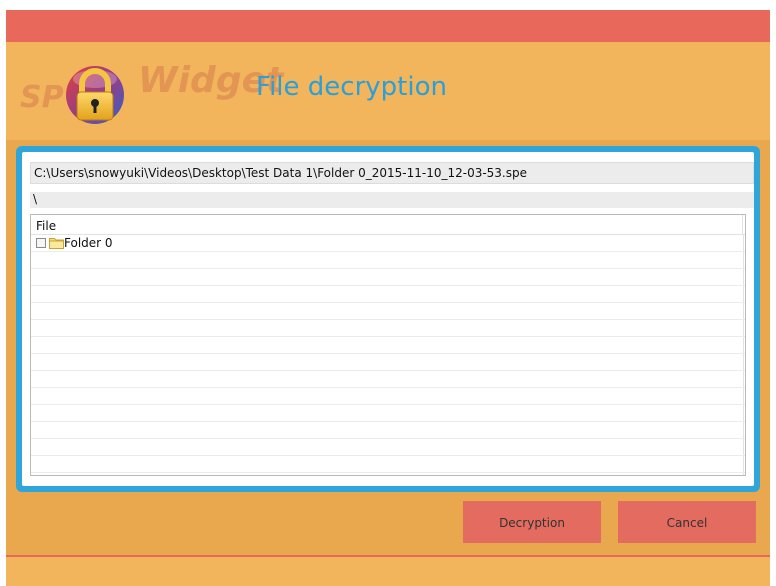 The width and height of the screenshot is (776, 586). Describe the element at coordinates (388, 26) in the screenshot. I see `title-bar` at that location.